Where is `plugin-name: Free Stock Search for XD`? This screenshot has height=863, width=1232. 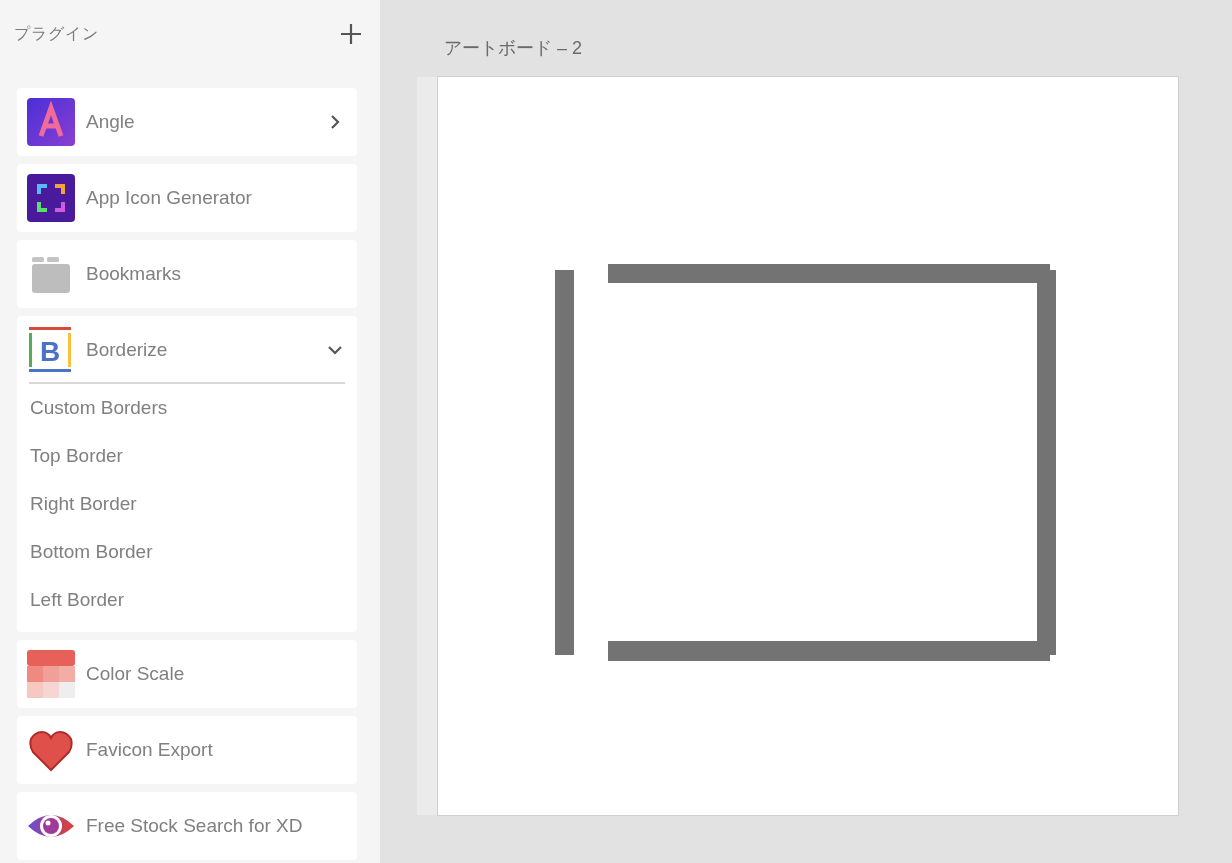 plugin-name: Free Stock Search for XD is located at coordinates (195, 826).